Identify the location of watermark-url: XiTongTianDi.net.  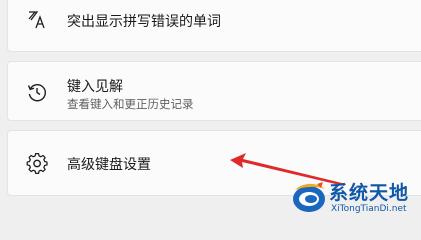
(369, 209).